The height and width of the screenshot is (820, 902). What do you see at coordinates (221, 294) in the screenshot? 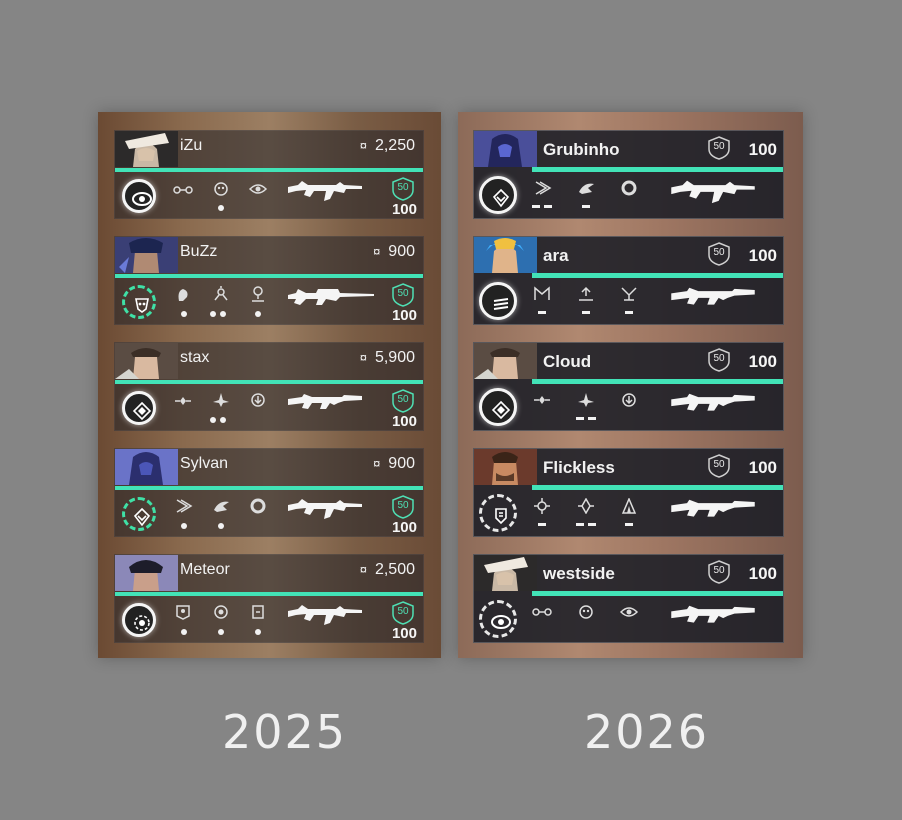
I see `ability-shrouded-step-icon` at bounding box center [221, 294].